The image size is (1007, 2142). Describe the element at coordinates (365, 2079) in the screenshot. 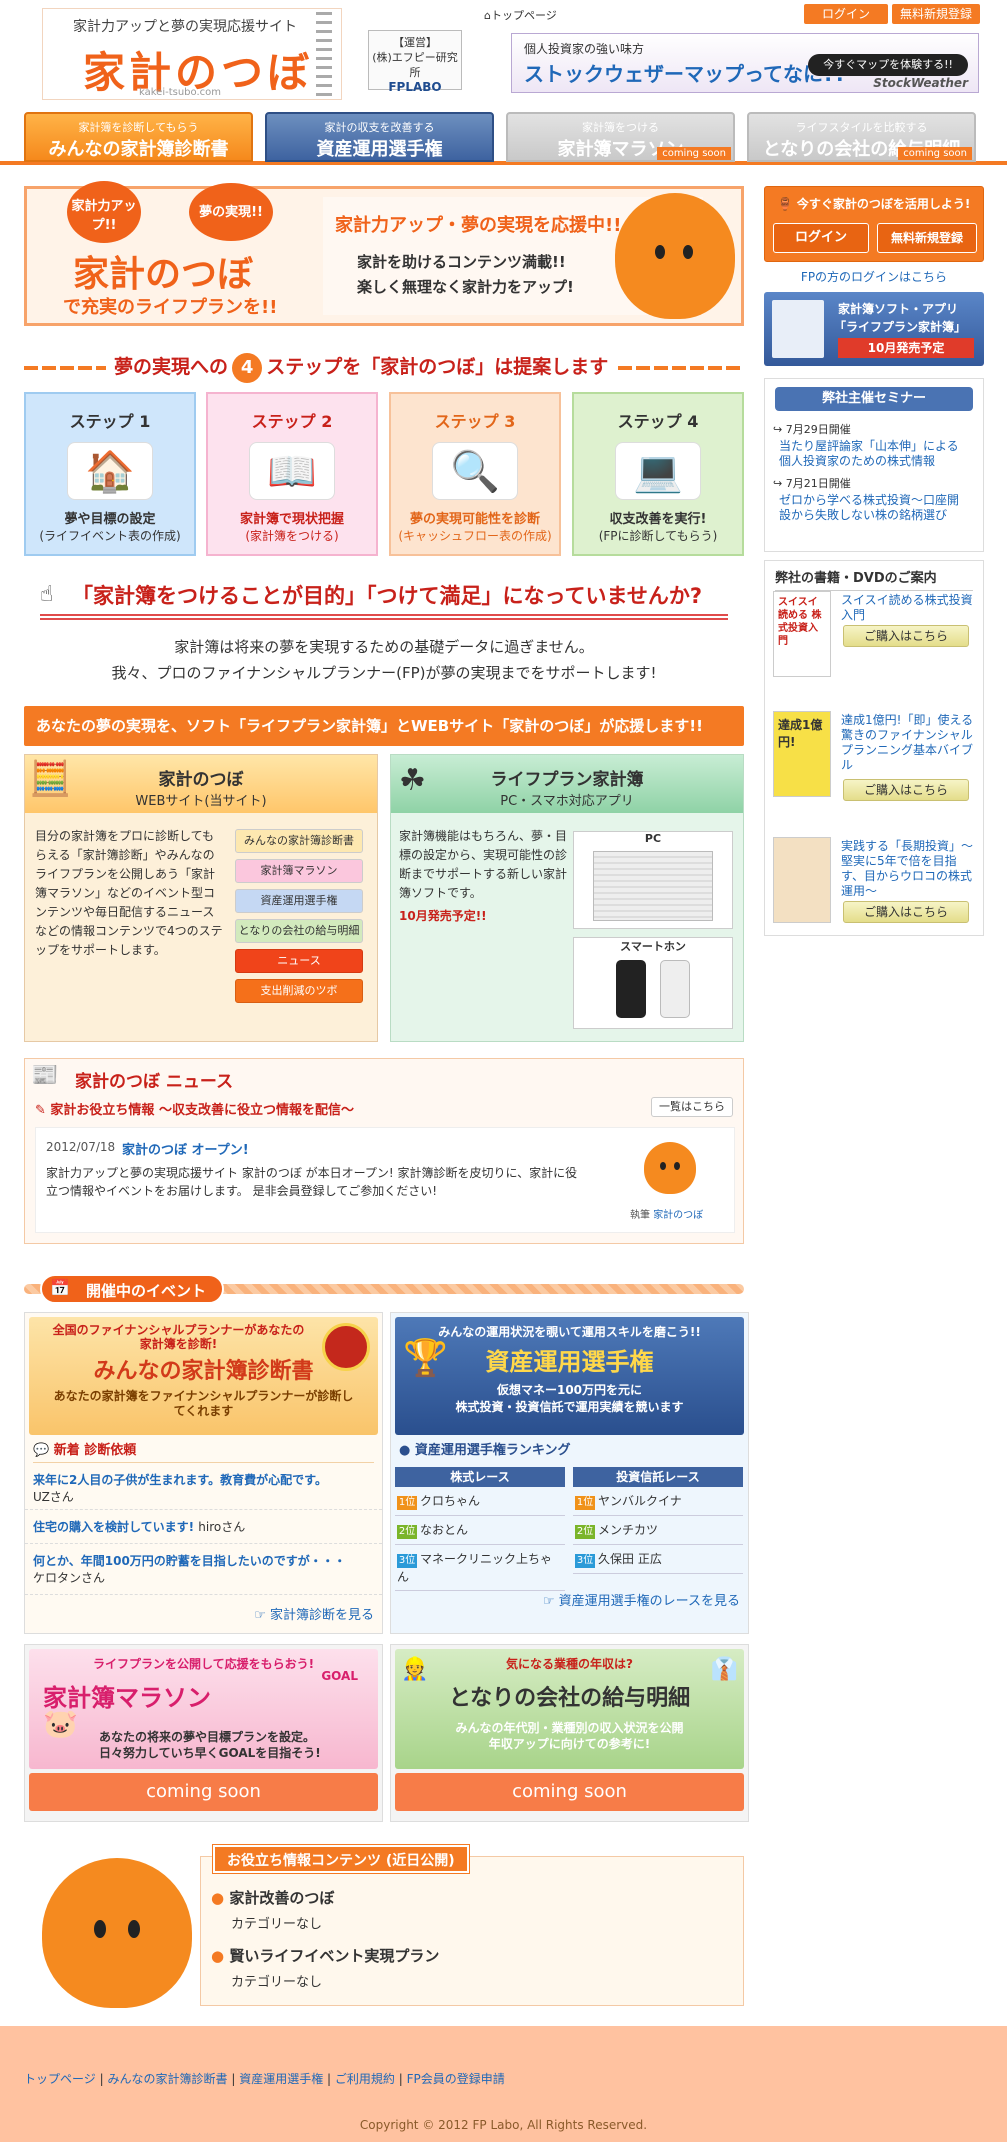

I see `footer-link-terms: ご利用規約` at that location.